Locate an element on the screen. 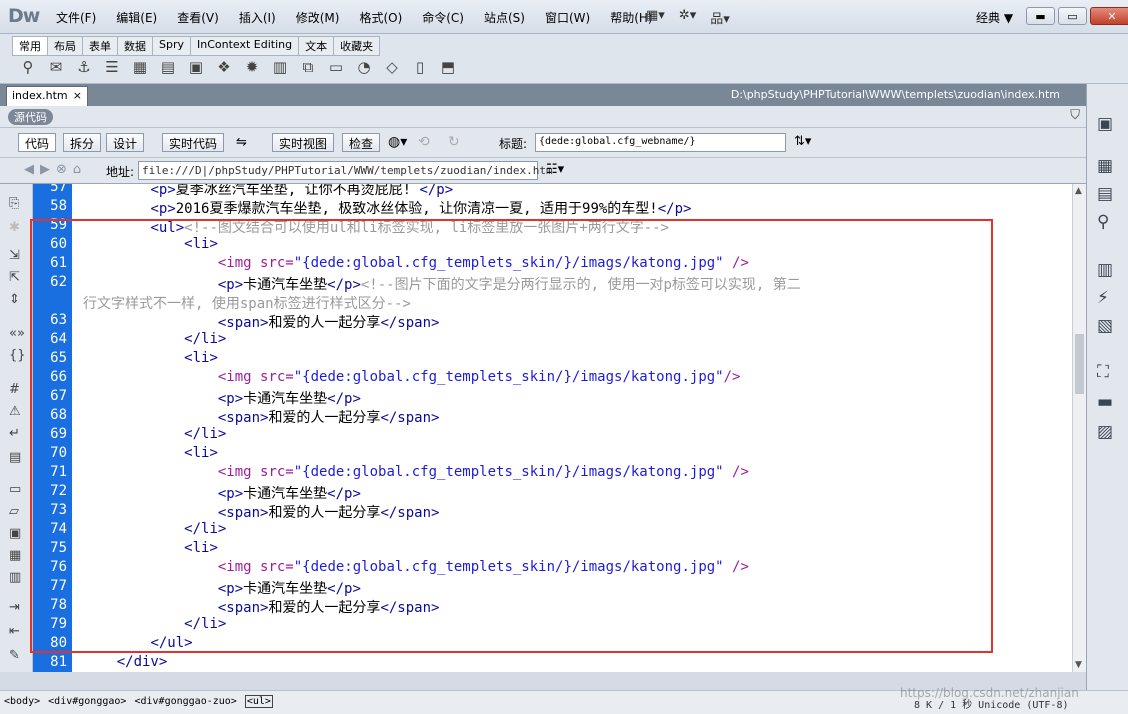 Image resolution: width=1128 pixels, height=714 pixels. scroll-down-icon: ▼ is located at coordinates (1078, 665).